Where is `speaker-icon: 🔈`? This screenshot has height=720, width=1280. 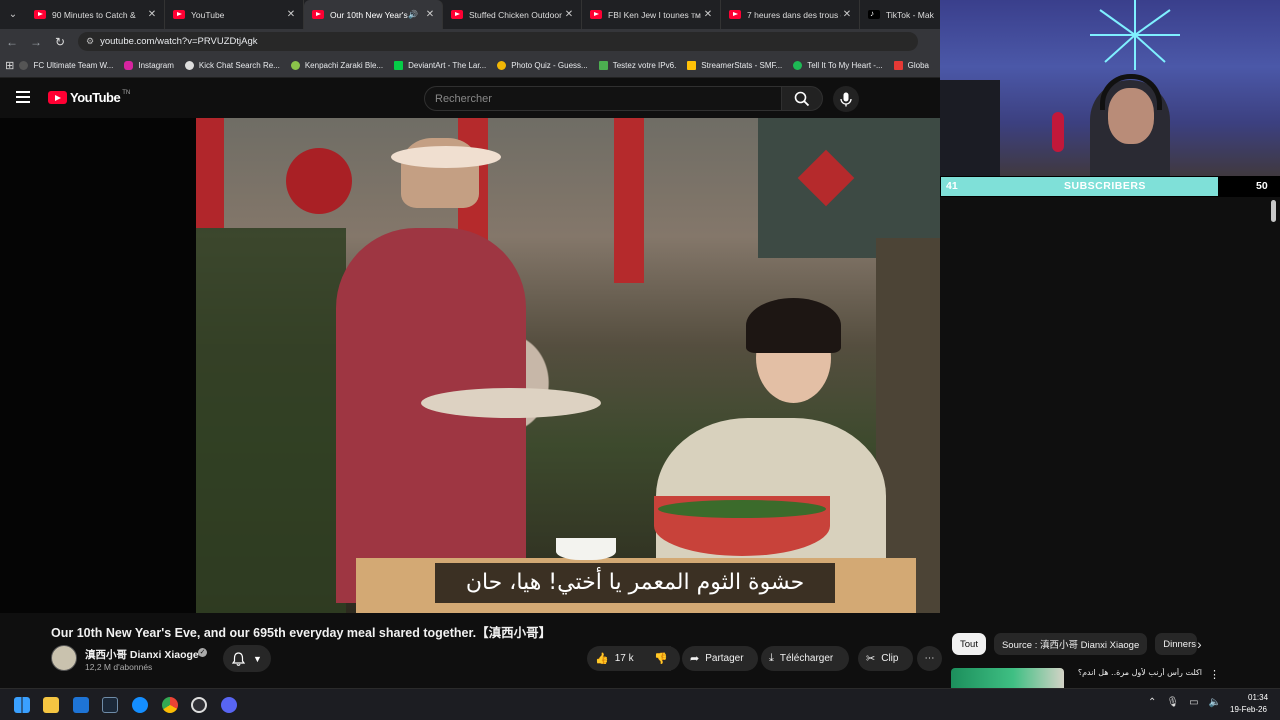 speaker-icon: 🔈 is located at coordinates (1215, 702).